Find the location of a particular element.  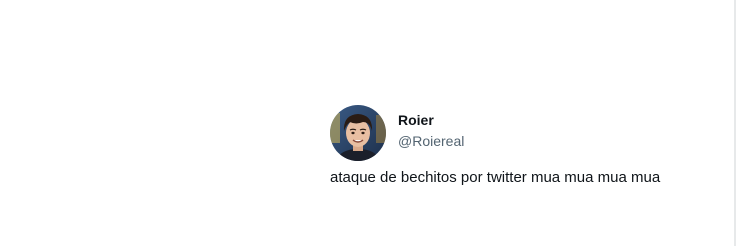

user-handle: @Roiereal is located at coordinates (431, 141).